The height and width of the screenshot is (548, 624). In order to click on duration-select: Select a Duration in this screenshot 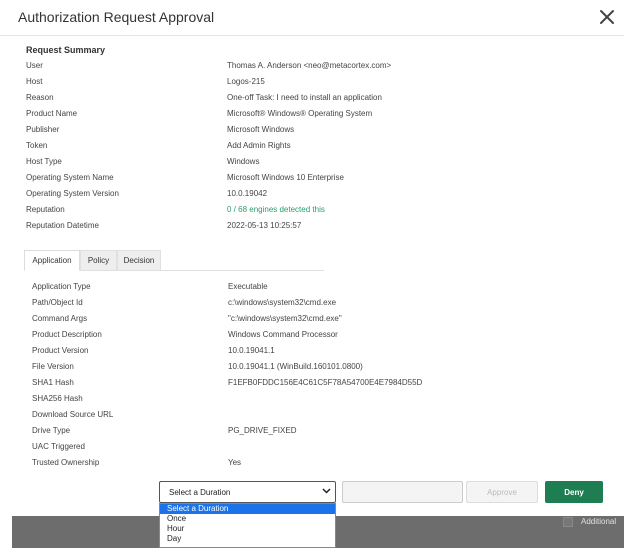, I will do `click(247, 492)`.